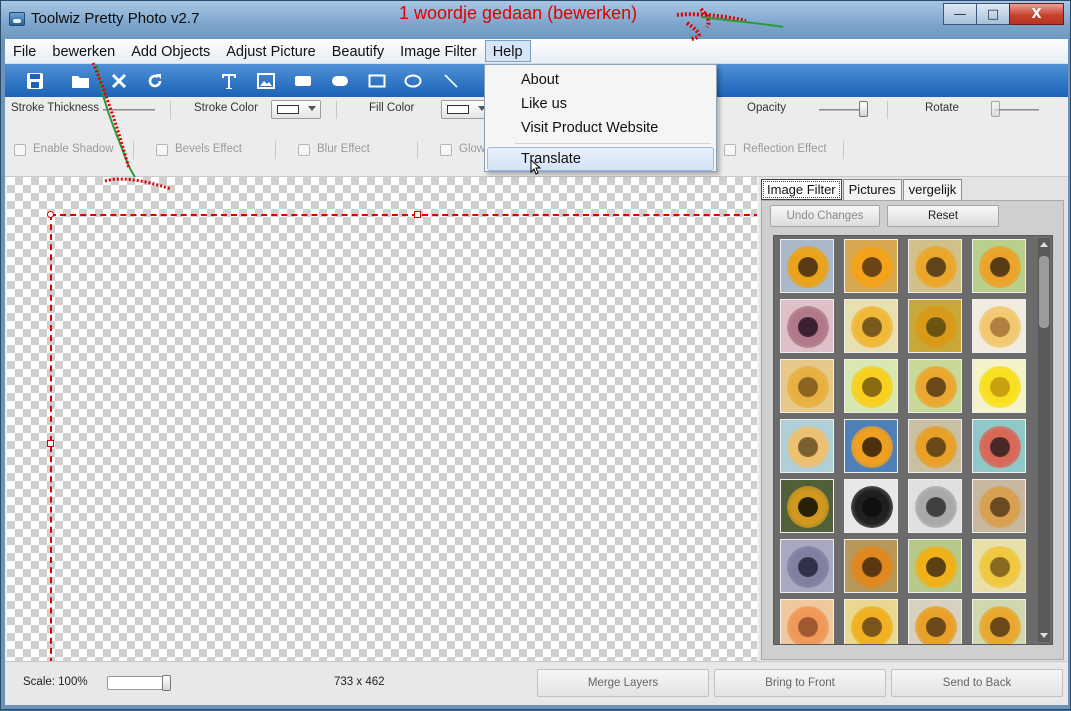 The image size is (1071, 711). Describe the element at coordinates (863, 109) in the screenshot. I see `opacity-slider-thumb` at that location.